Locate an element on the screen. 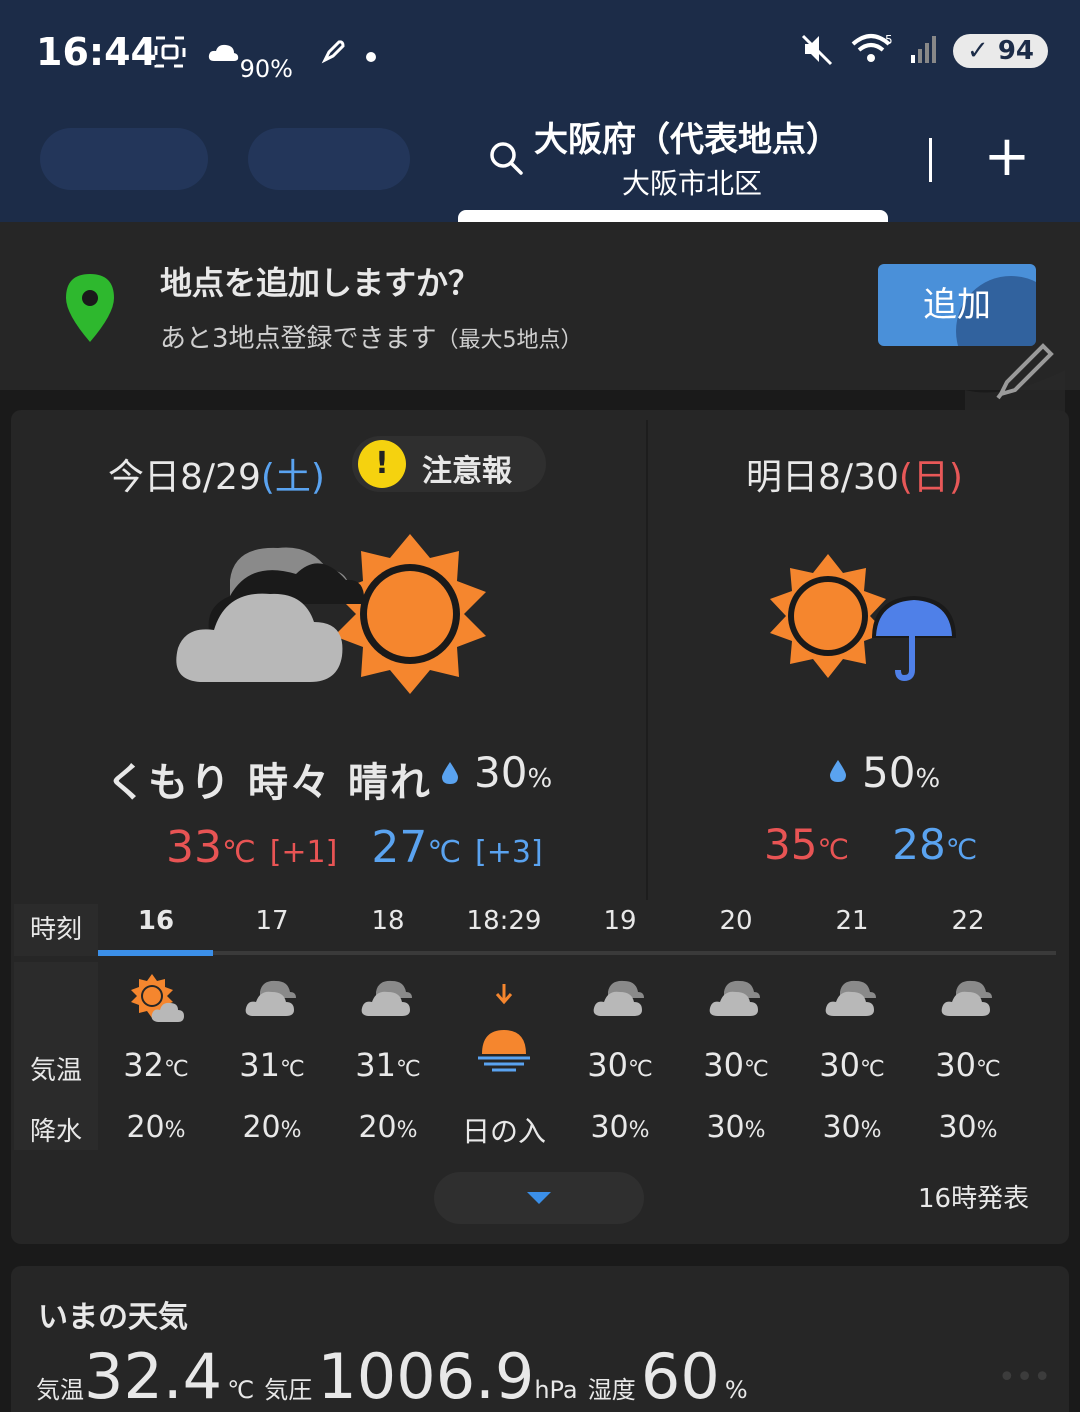 The width and height of the screenshot is (1080, 1412). current-pressure-unit: hPa is located at coordinates (556, 1390).